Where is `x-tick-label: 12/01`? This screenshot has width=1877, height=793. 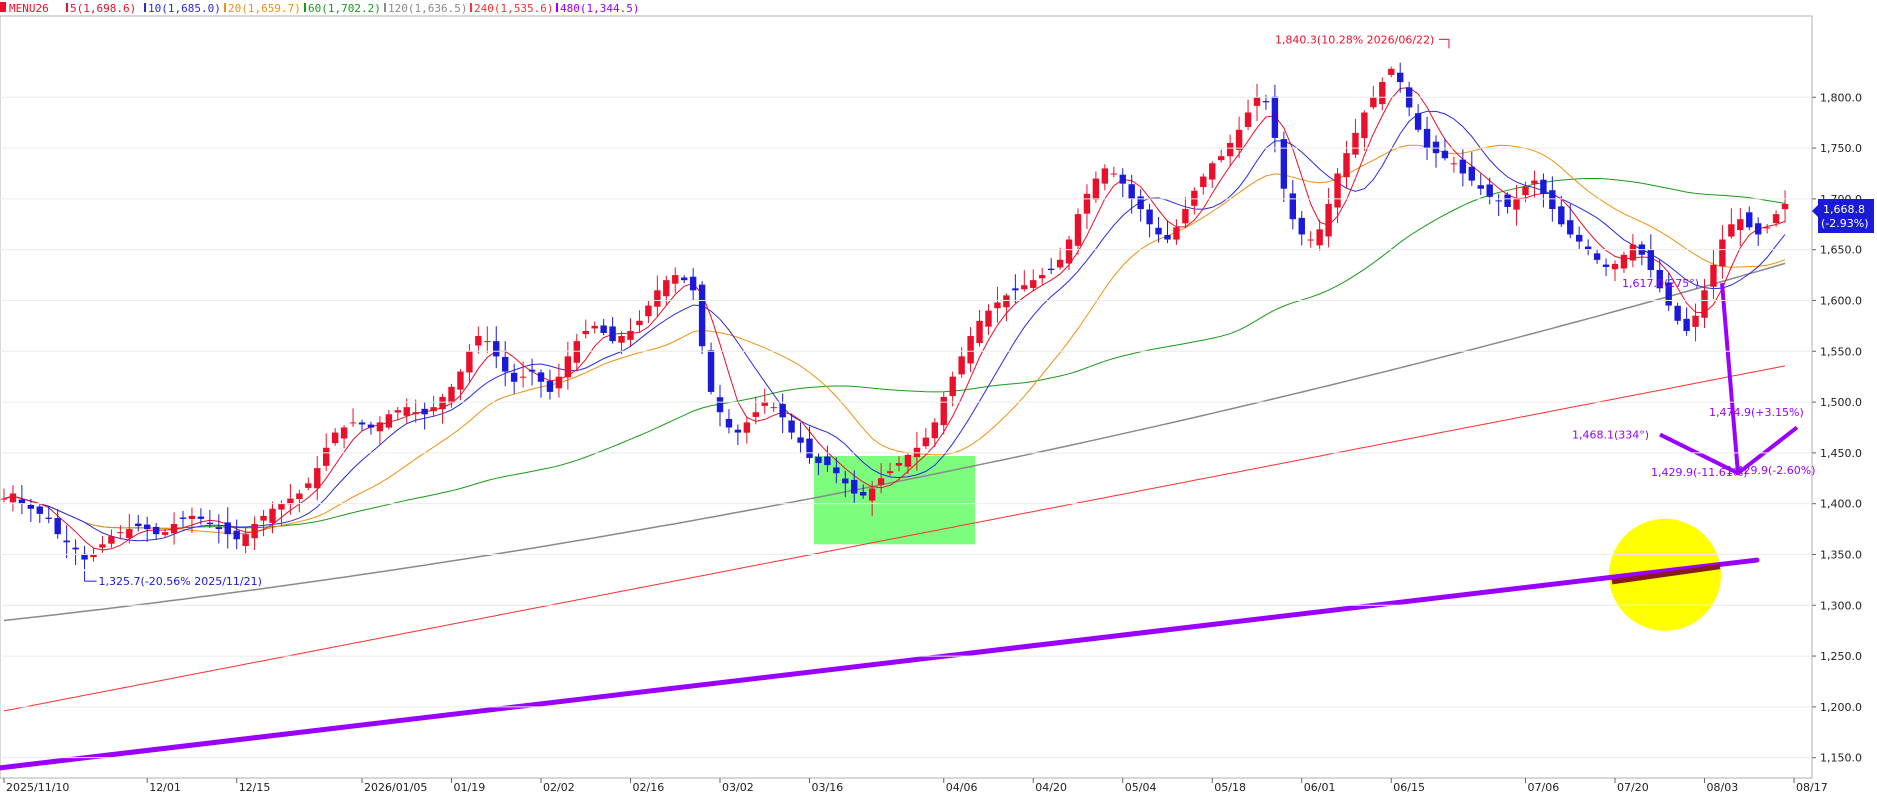
x-tick-label: 12/01 is located at coordinates (165, 787).